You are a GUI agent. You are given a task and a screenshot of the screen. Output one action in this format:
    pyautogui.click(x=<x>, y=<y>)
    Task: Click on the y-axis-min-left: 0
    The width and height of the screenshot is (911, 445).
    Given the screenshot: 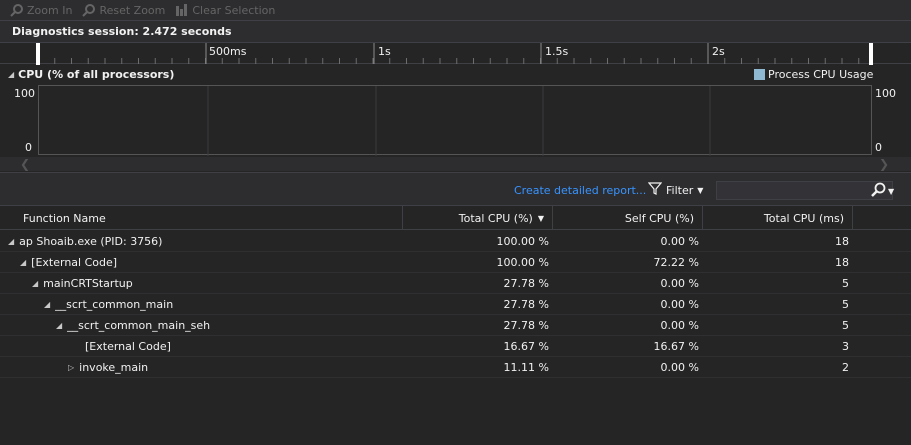 What is the action you would take?
    pyautogui.click(x=28, y=147)
    